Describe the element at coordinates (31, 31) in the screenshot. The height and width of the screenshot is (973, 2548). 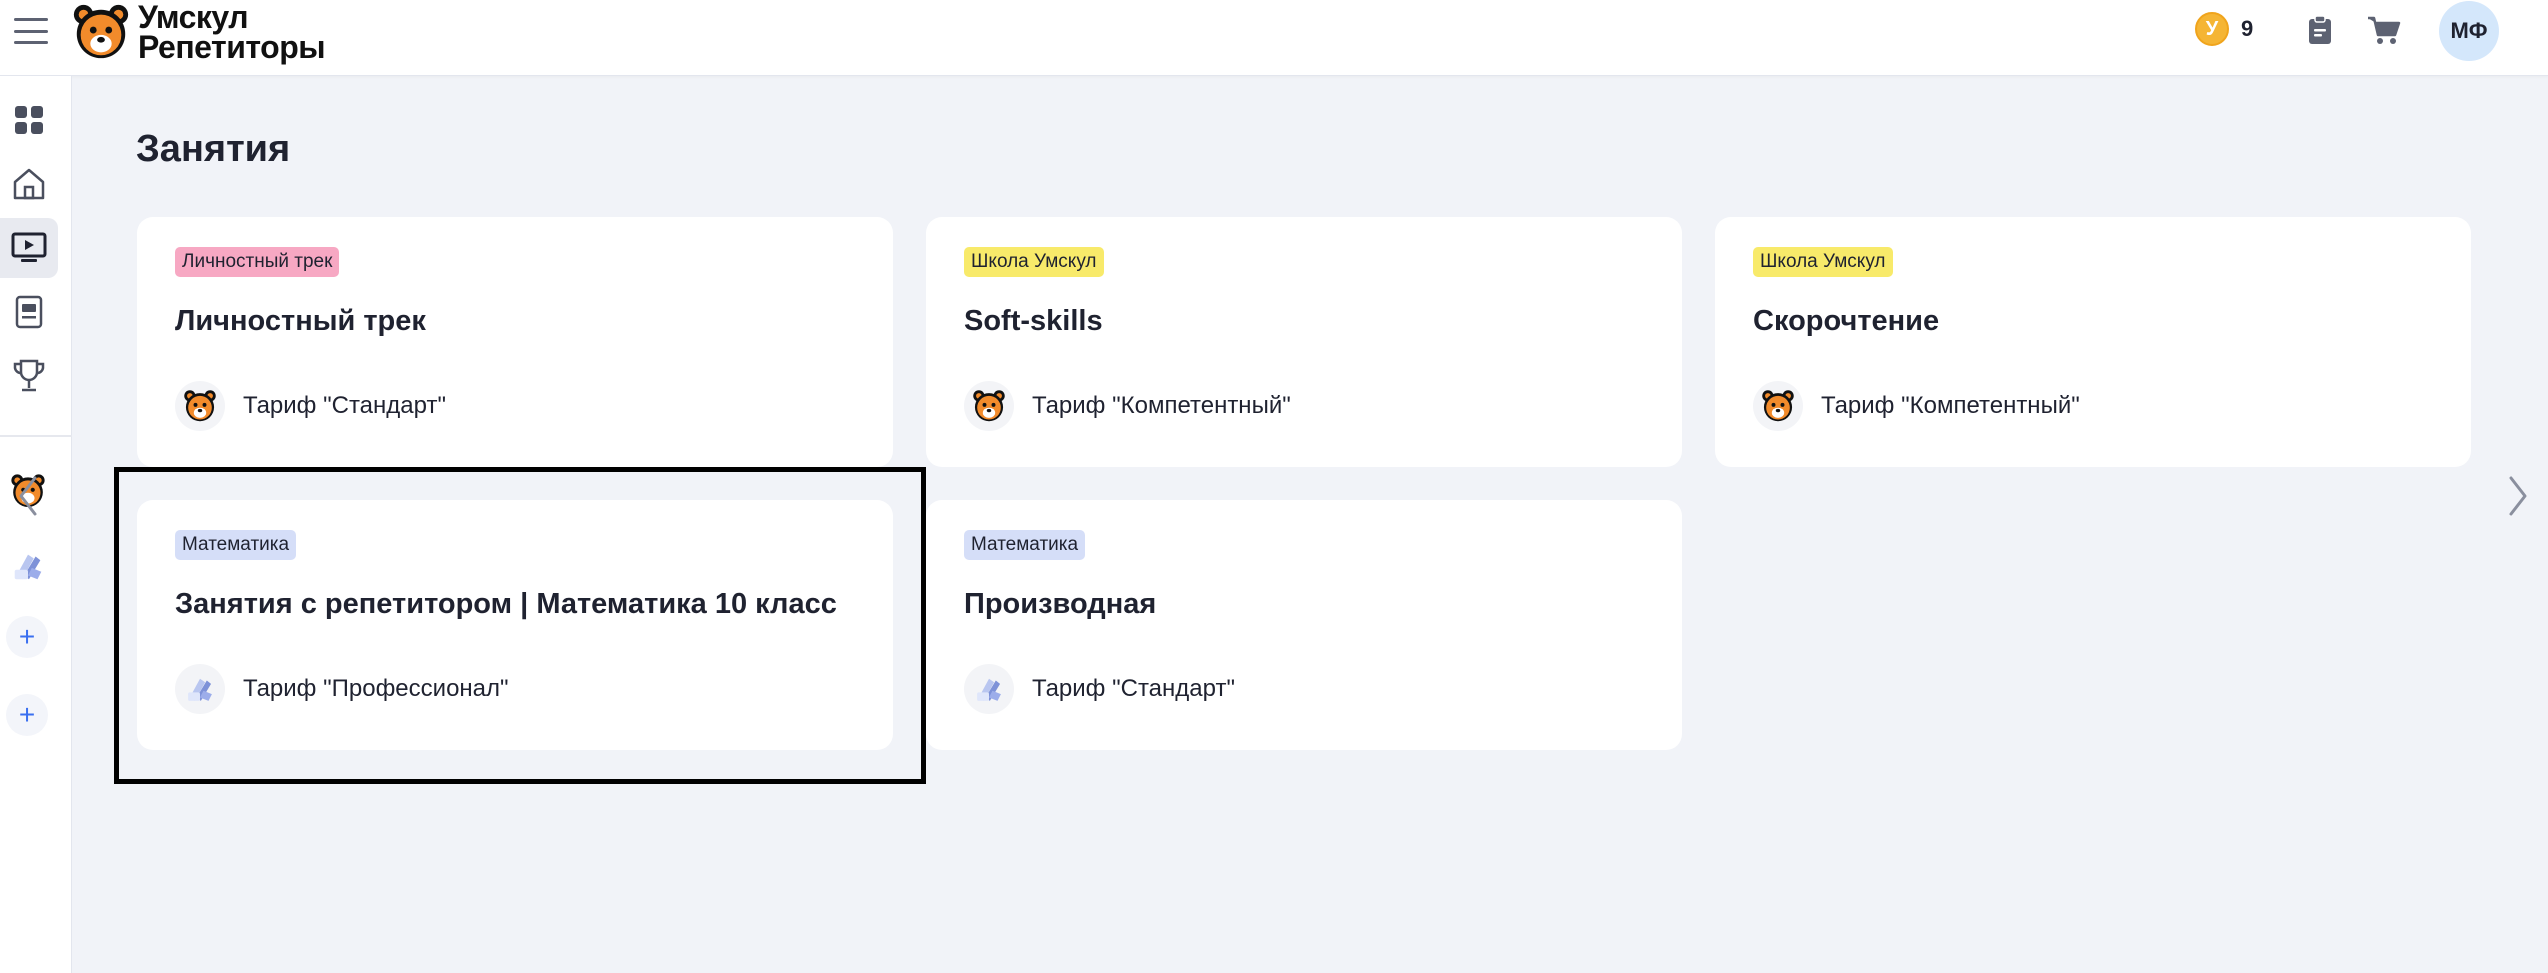
I see `menu-icon` at that location.